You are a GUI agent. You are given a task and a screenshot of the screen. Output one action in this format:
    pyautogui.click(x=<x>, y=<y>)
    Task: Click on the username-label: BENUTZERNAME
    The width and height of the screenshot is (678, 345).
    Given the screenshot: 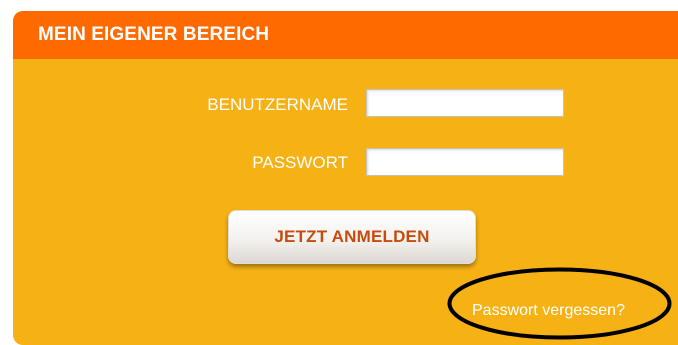 What is the action you would take?
    pyautogui.click(x=277, y=104)
    